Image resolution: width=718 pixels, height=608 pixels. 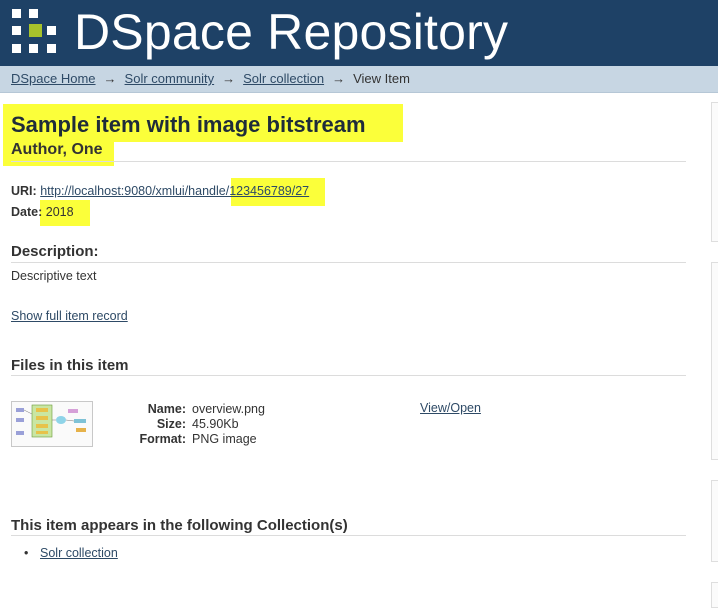 What do you see at coordinates (24, 191) in the screenshot?
I see `uri-label: URI:` at bounding box center [24, 191].